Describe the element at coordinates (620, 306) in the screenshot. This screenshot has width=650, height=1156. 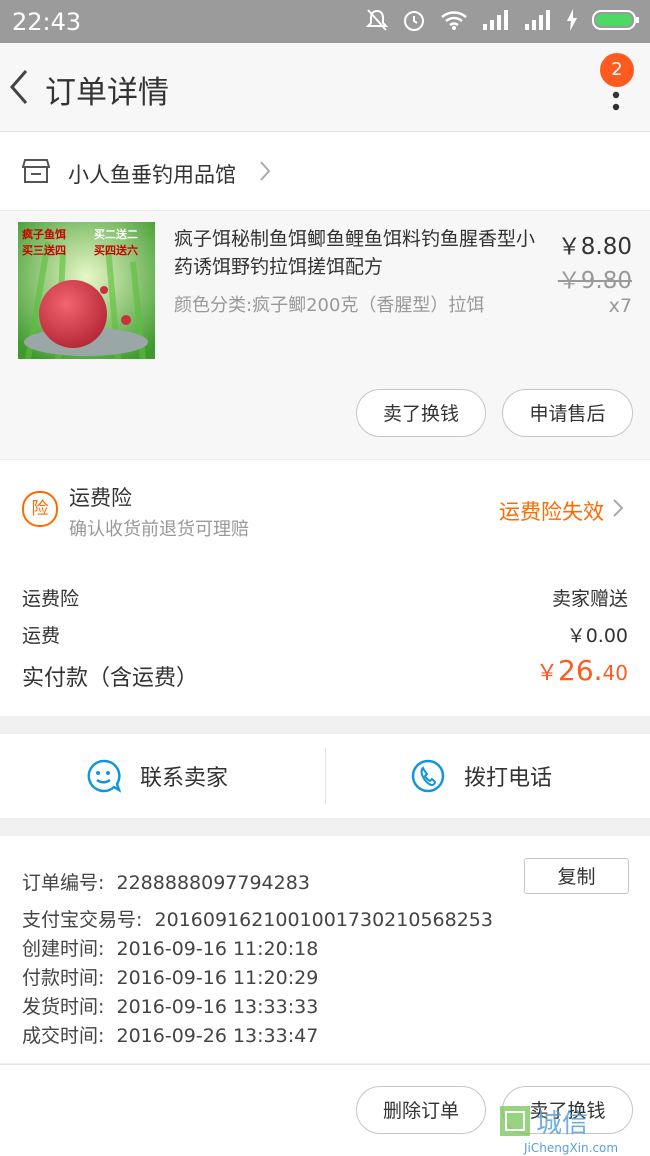
I see `product-quantity: x7` at that location.